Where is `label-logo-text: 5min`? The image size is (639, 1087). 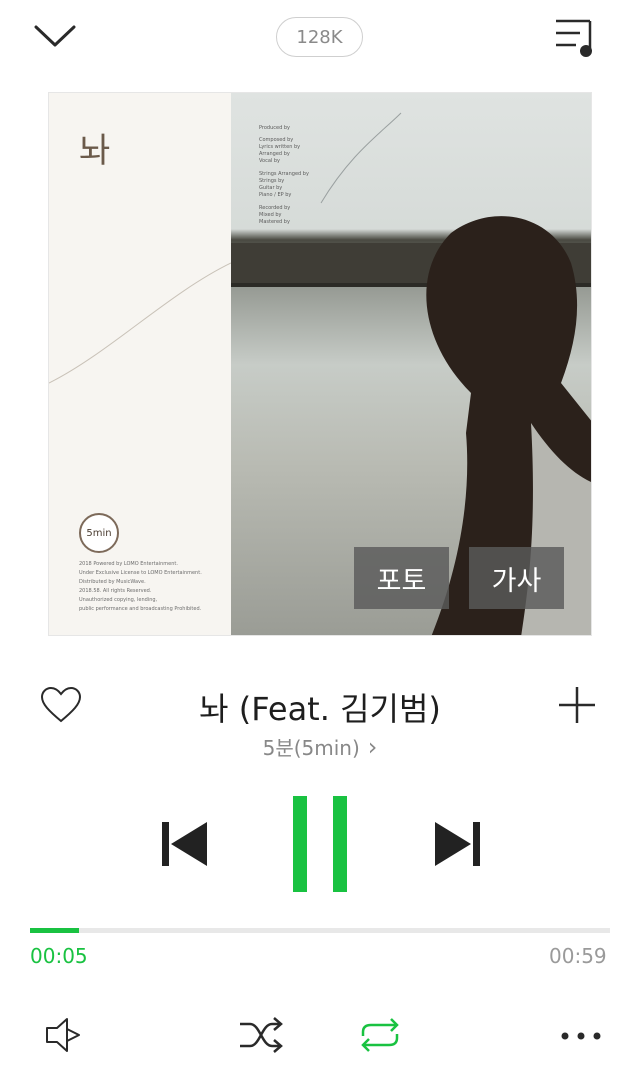
label-logo-text: 5min is located at coordinates (99, 533).